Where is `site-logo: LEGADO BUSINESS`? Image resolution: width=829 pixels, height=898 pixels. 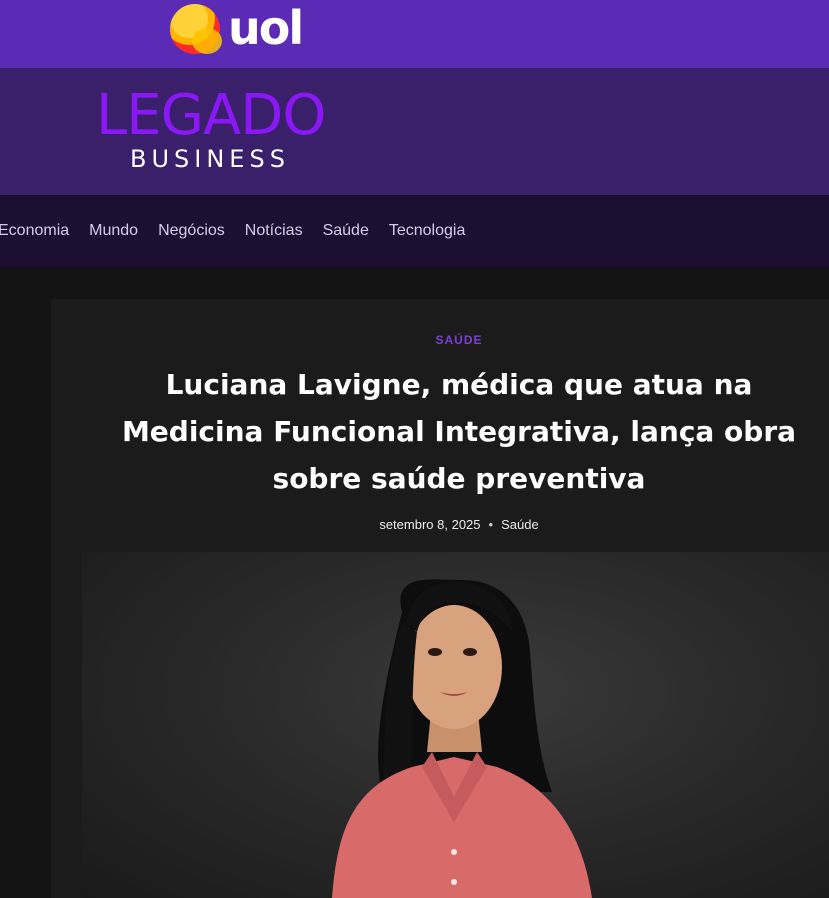 site-logo: LEGADO BUSINESS is located at coordinates (231, 131).